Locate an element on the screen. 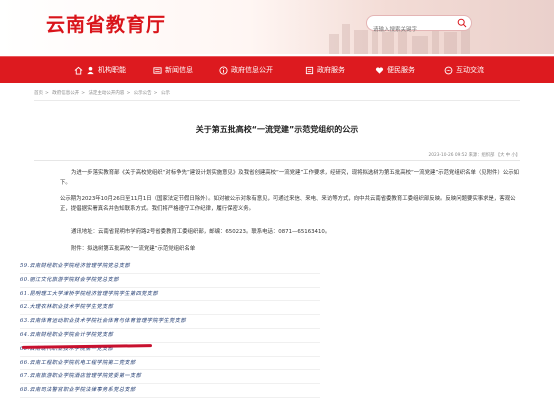 The height and width of the screenshot is (401, 554). list-item: 61.昆明理工大学津桥学院经济管理学院学生第四党支部 is located at coordinates (170, 295).